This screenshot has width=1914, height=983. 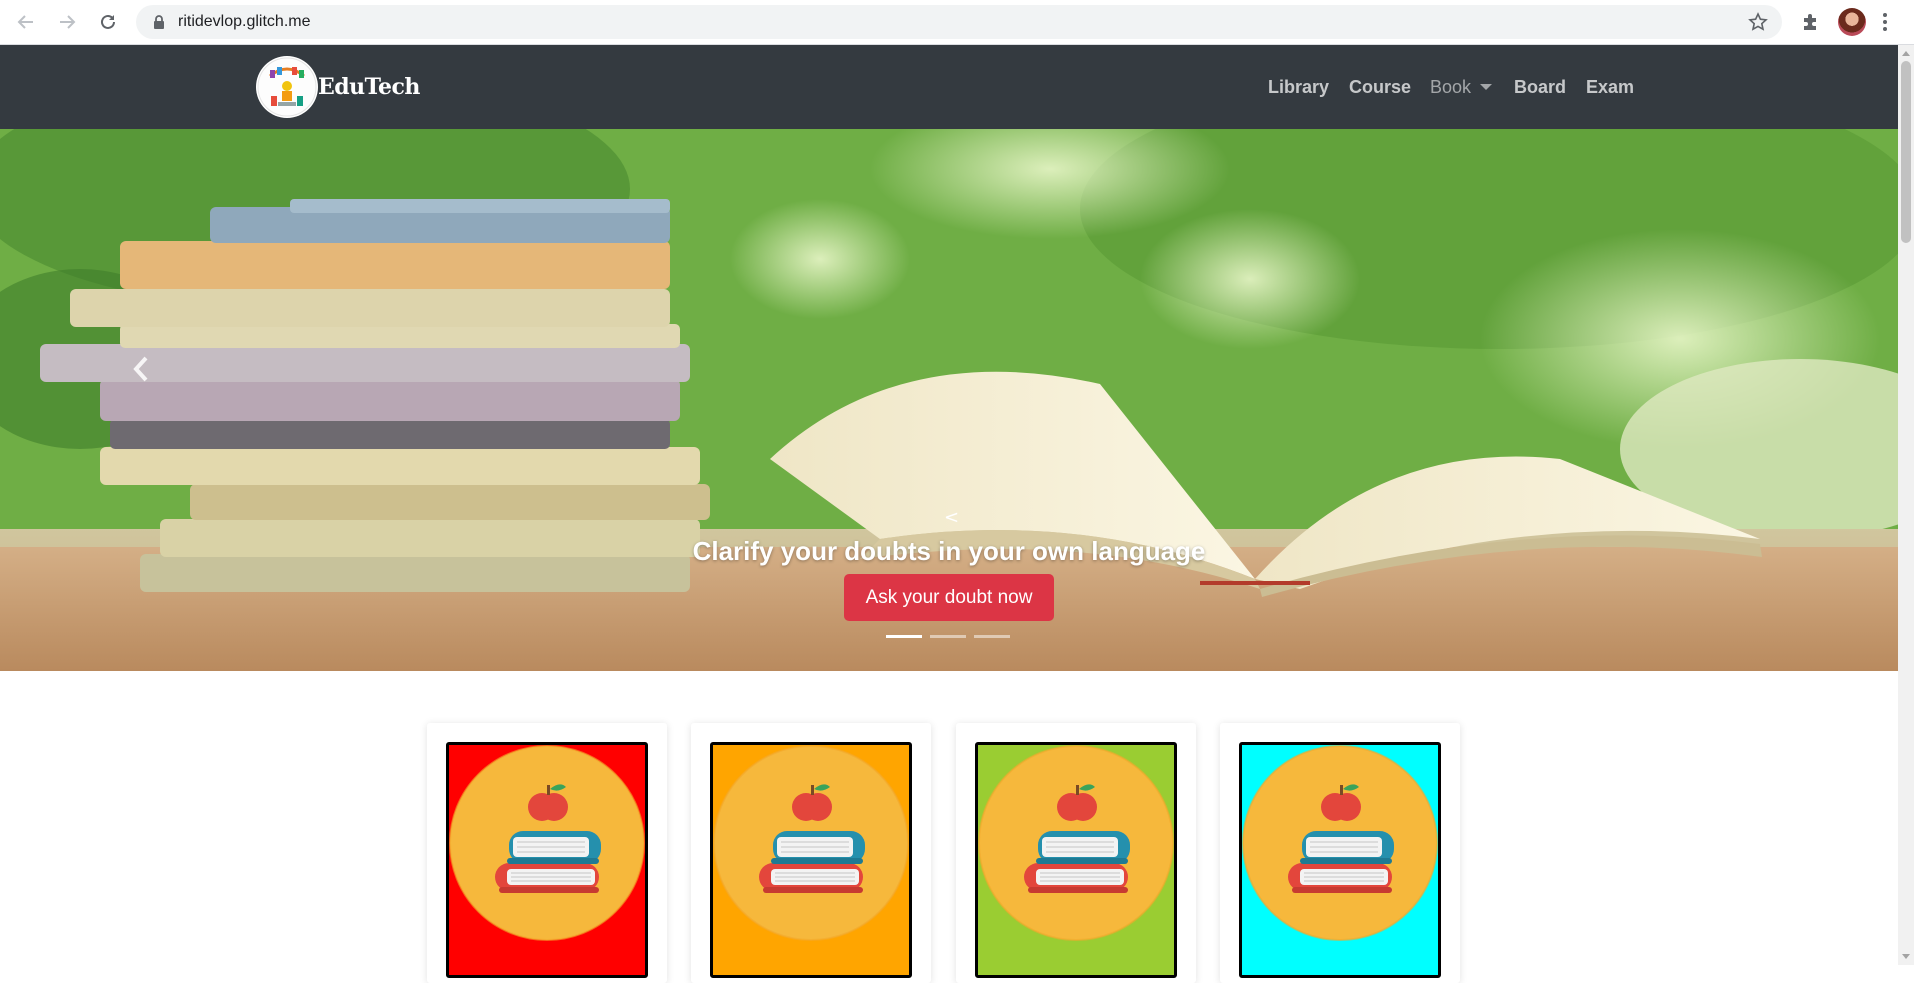 I want to click on nav-dropdown-book-label: Book, so click(x=1451, y=87).